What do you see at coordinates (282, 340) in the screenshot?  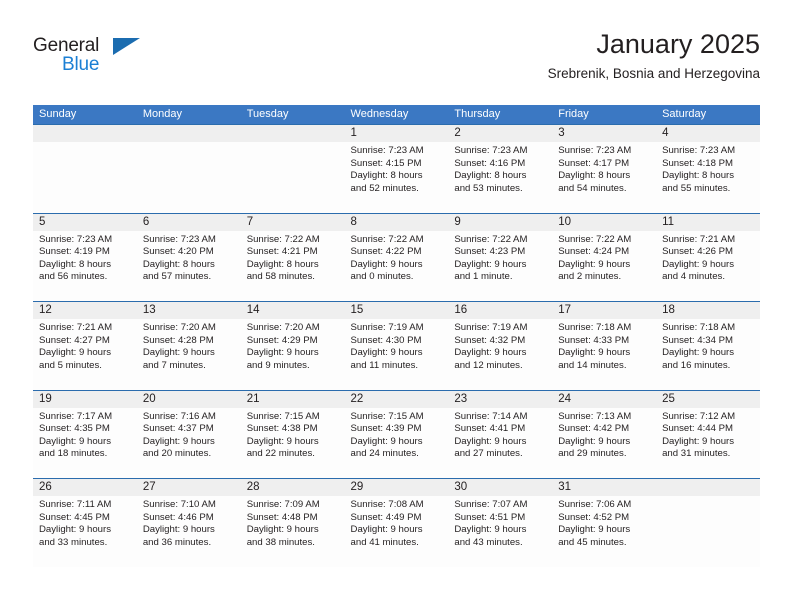 I see `sunset-text: Sunset: 4:29 PM` at bounding box center [282, 340].